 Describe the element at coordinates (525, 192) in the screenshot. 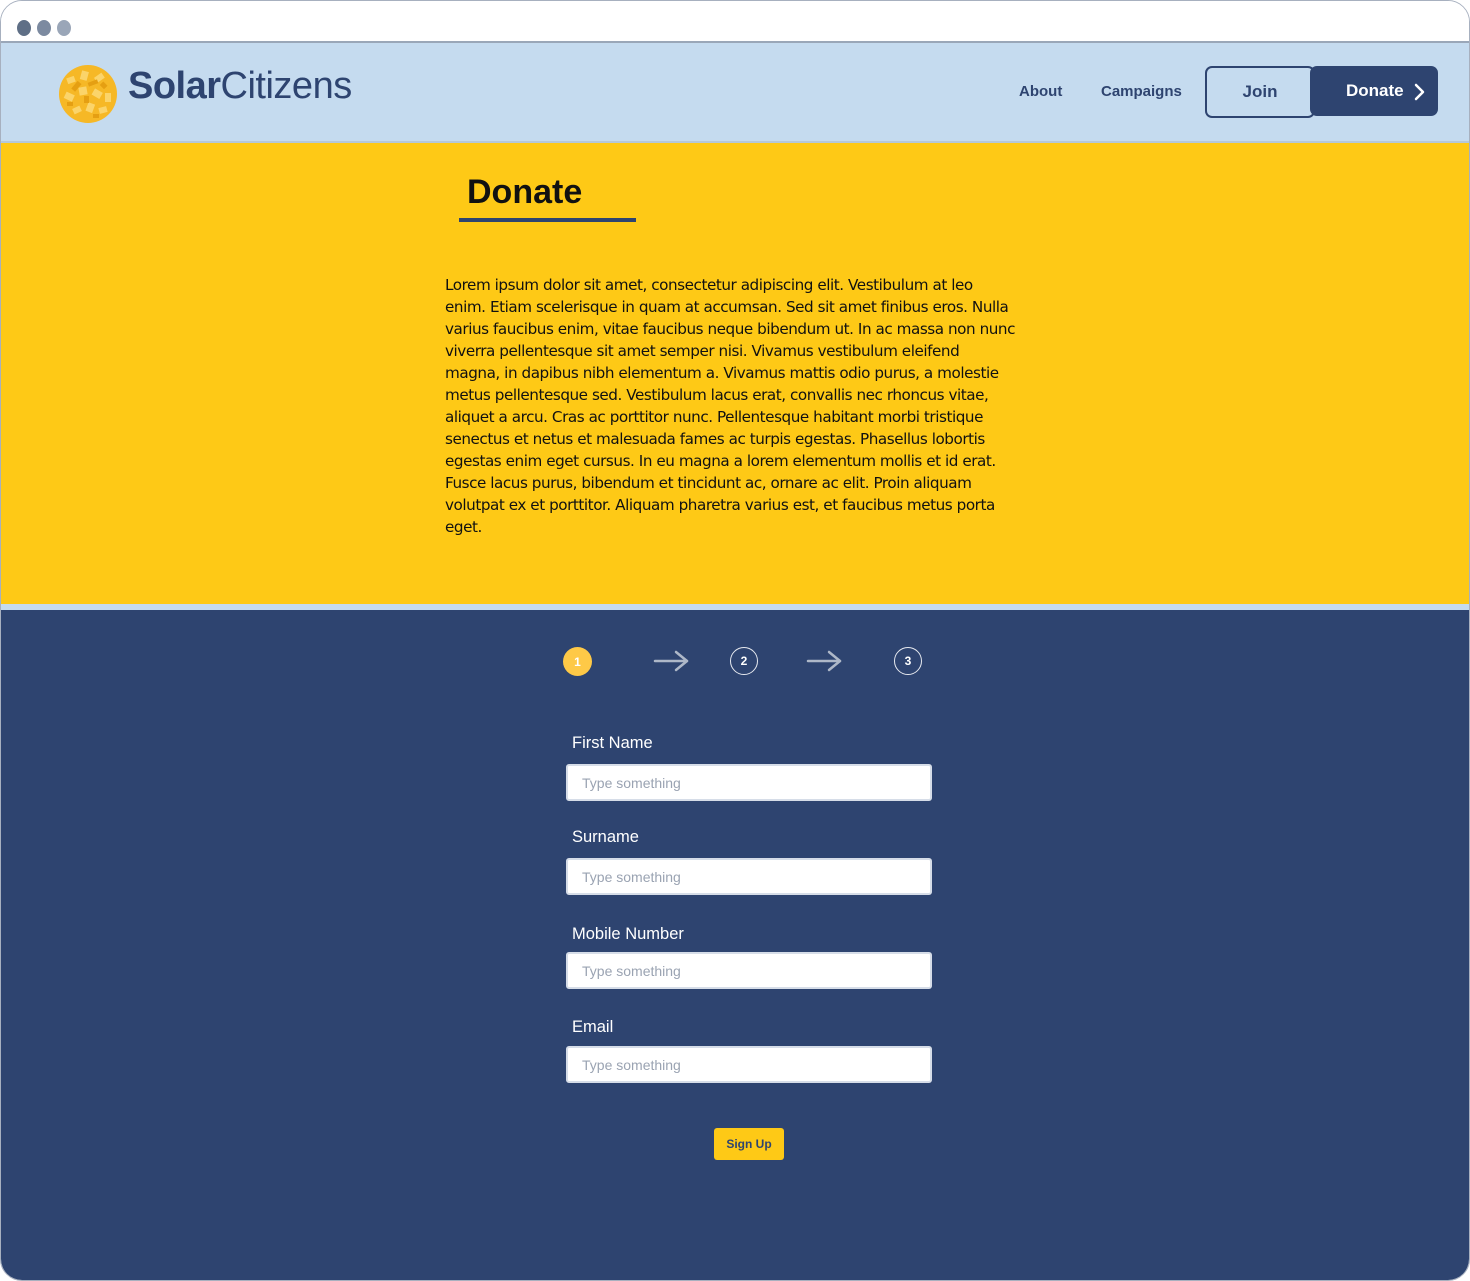

I see `page-title: Donate` at that location.